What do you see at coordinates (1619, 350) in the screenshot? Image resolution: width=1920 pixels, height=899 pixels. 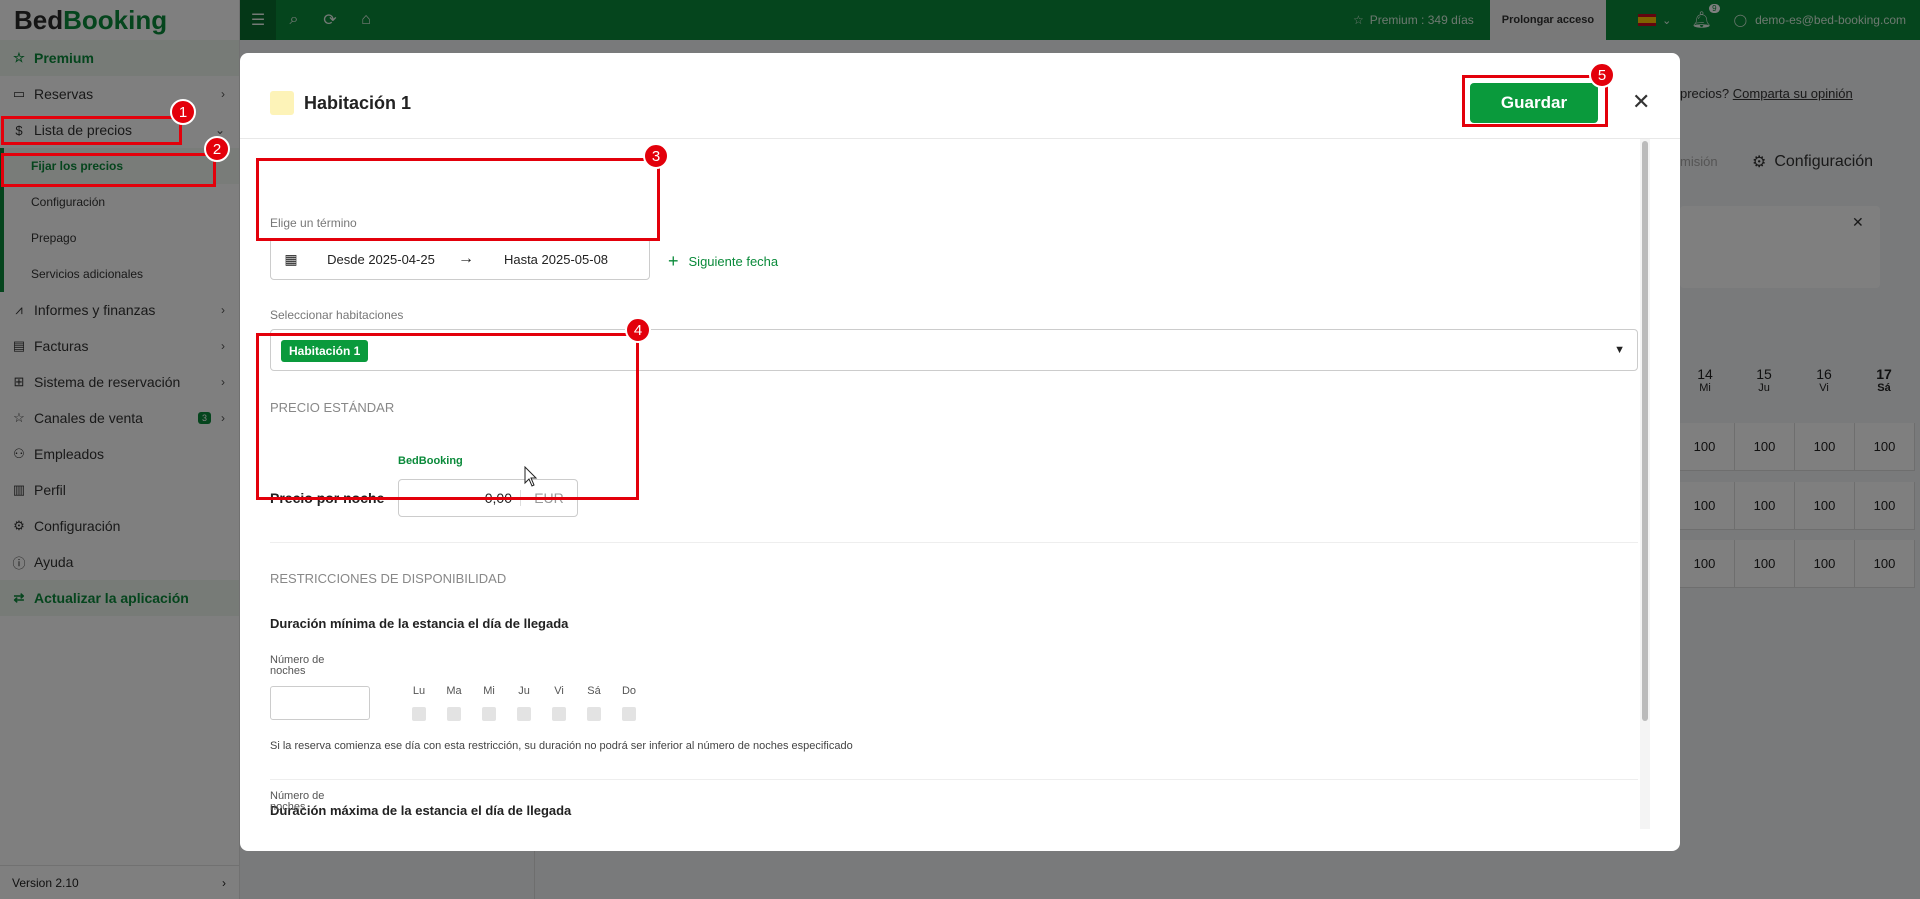 I see `caret-down-icon: ▼` at bounding box center [1619, 350].